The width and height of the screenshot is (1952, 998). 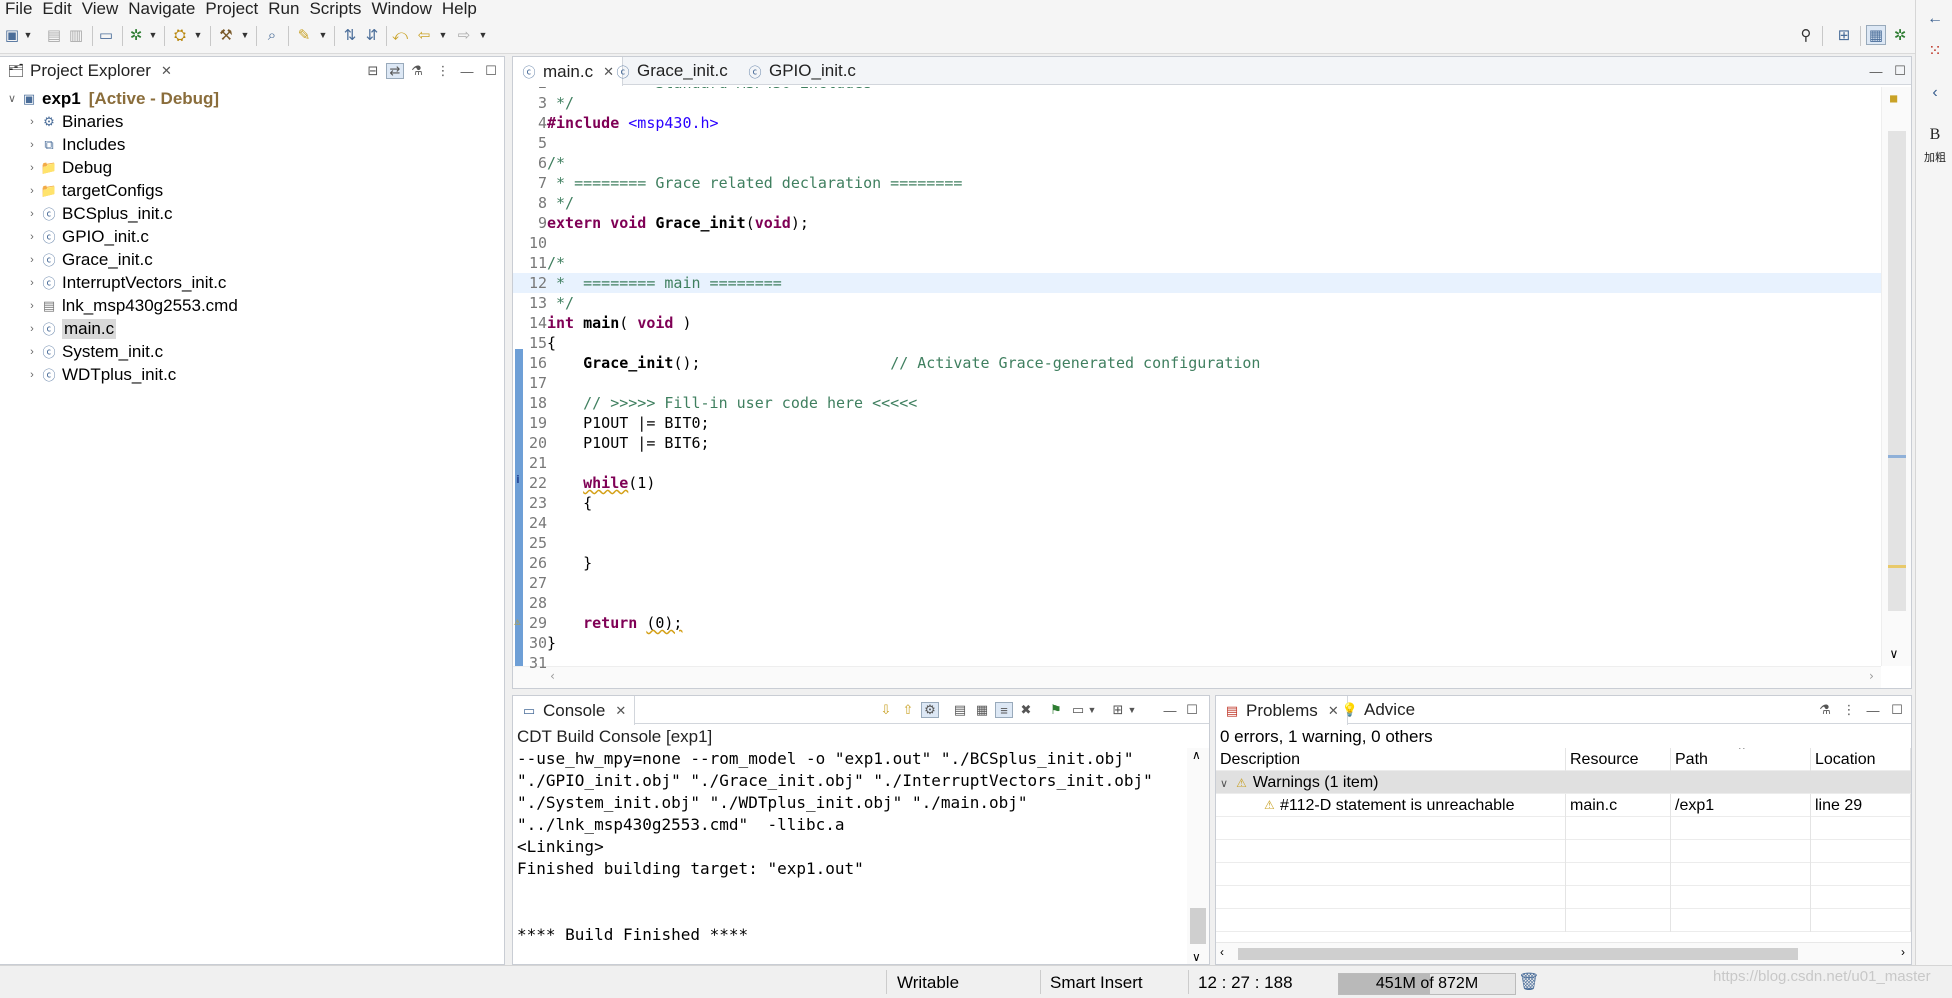 I want to click on info-marker-icon: i, so click(x=518, y=479).